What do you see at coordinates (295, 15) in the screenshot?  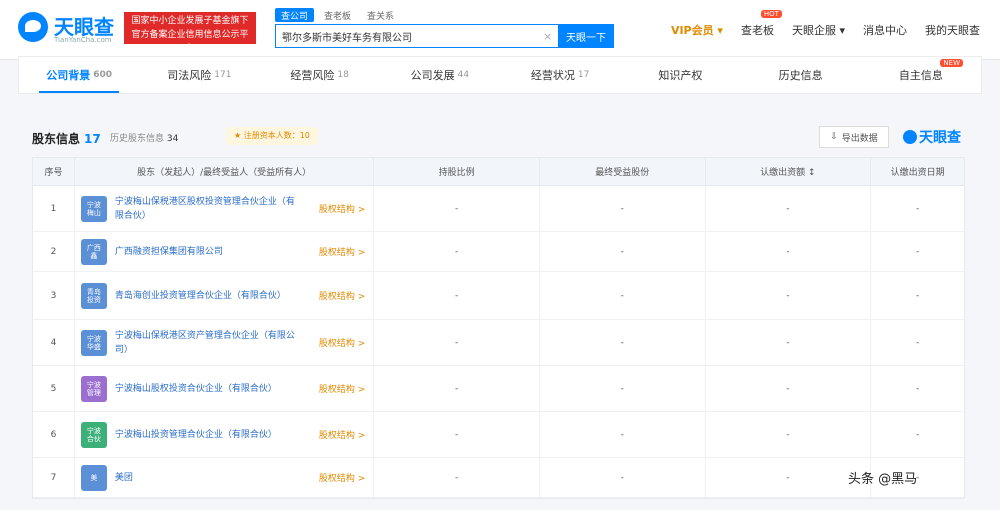 I see `search-tab-company: 查公司` at bounding box center [295, 15].